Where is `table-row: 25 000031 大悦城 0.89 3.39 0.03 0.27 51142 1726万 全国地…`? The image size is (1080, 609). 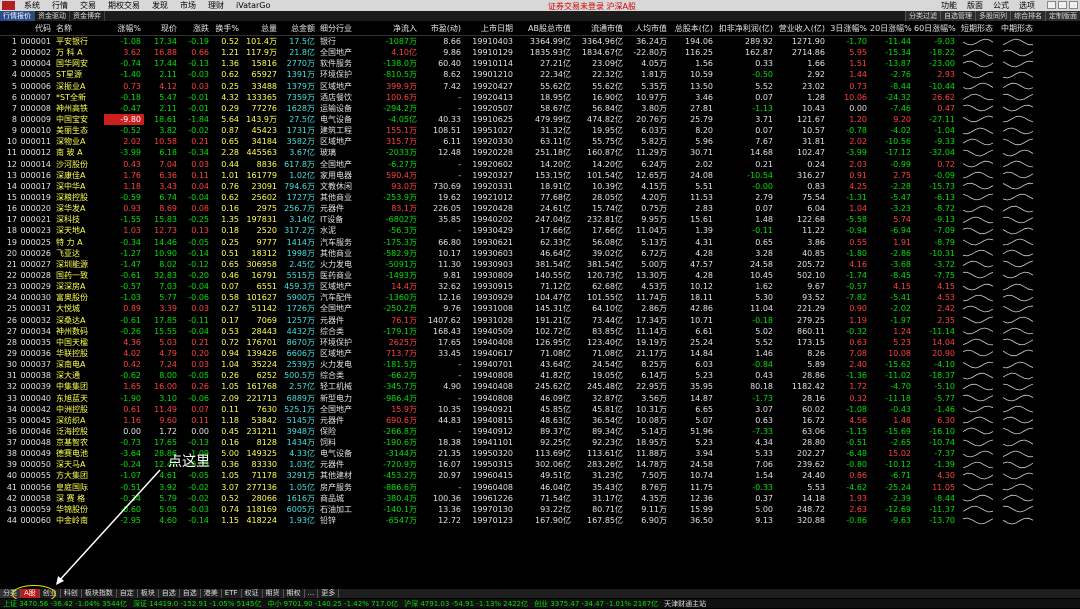 table-row: 25 000031 大悦城 0.89 3.39 0.03 0.27 51142 1726万 全国地… is located at coordinates (540, 308).